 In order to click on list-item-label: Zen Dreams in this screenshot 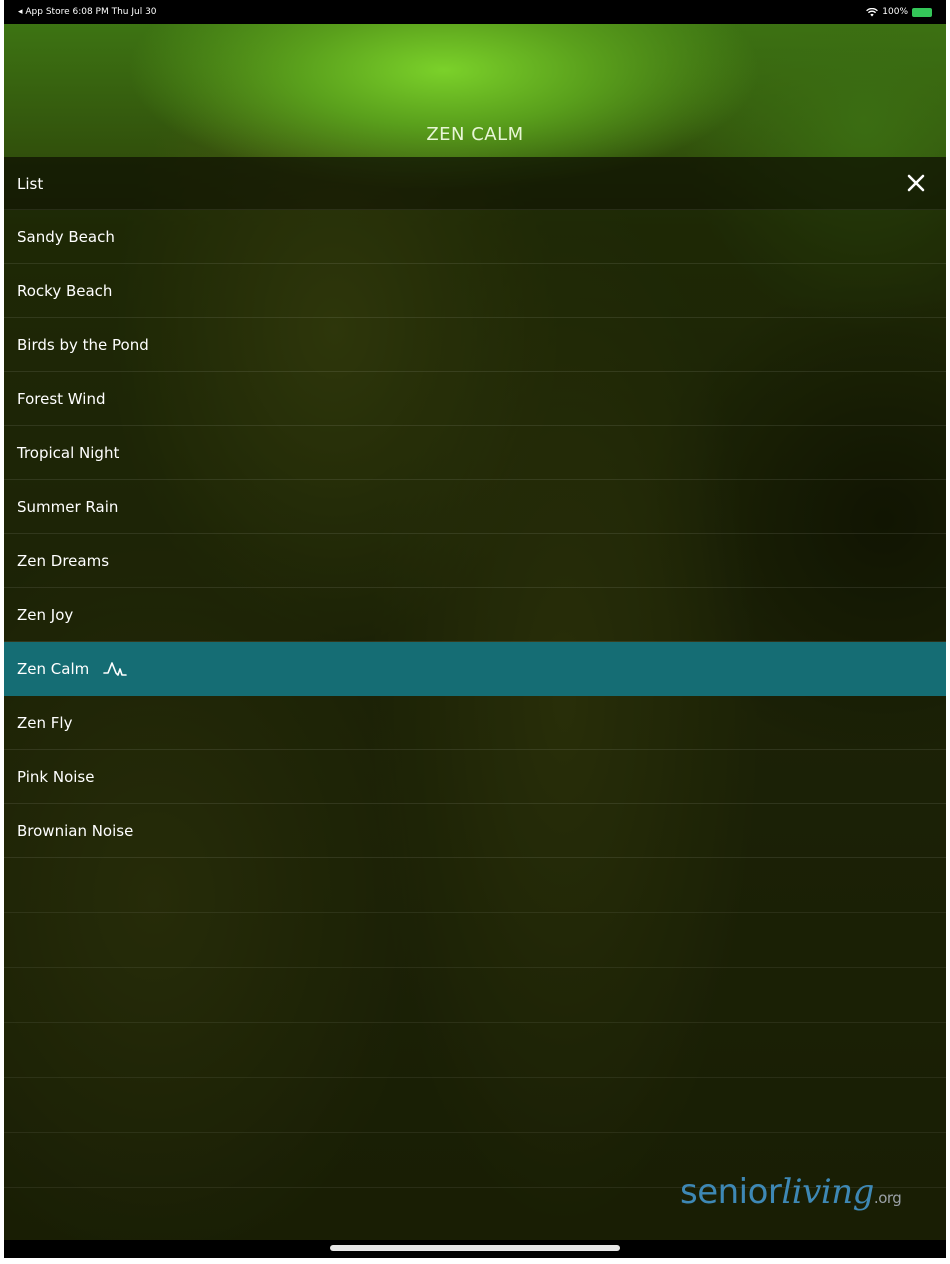, I will do `click(63, 560)`.